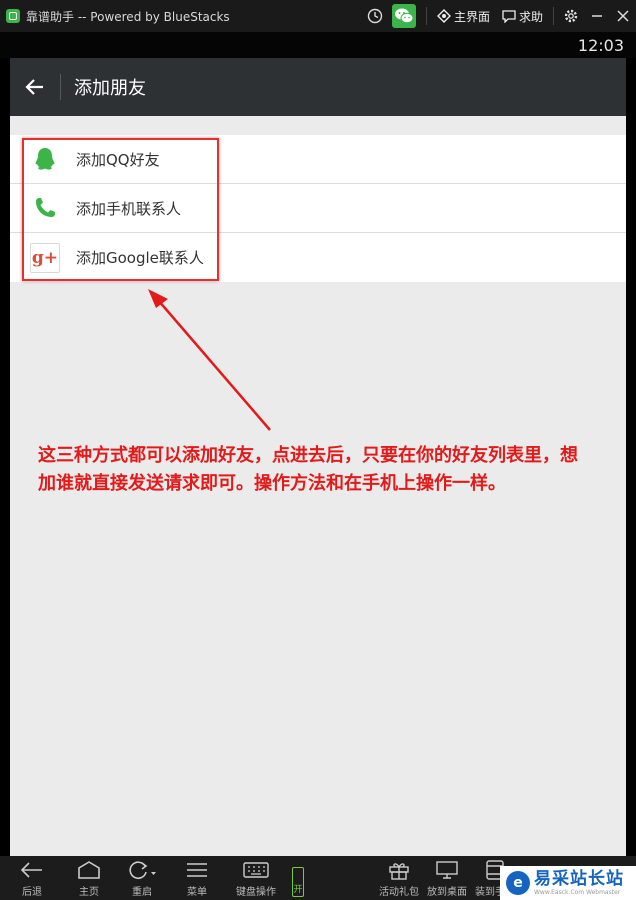  What do you see at coordinates (32, 892) in the screenshot?
I see `back-nav-label: 后退` at bounding box center [32, 892].